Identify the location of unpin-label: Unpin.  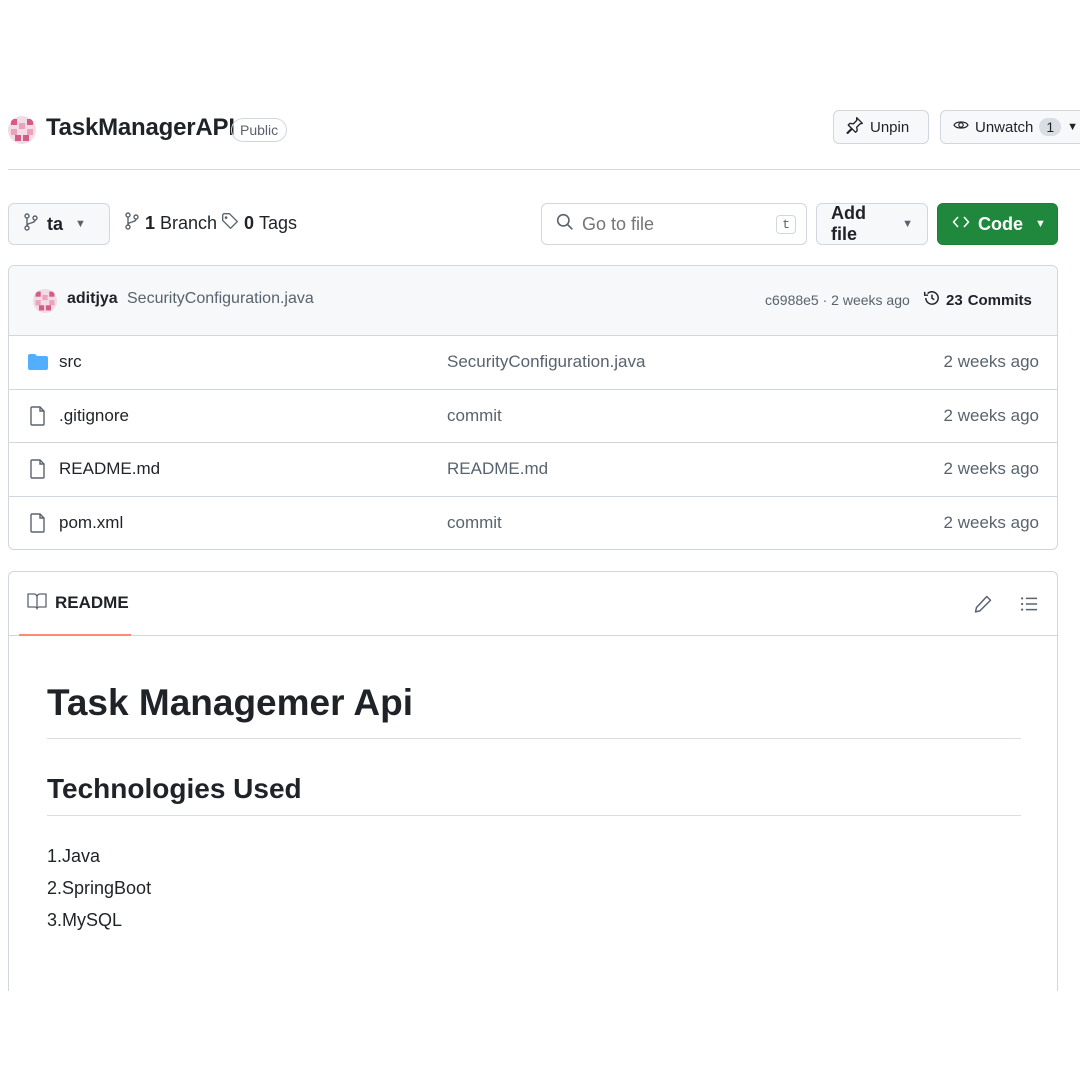
(890, 127).